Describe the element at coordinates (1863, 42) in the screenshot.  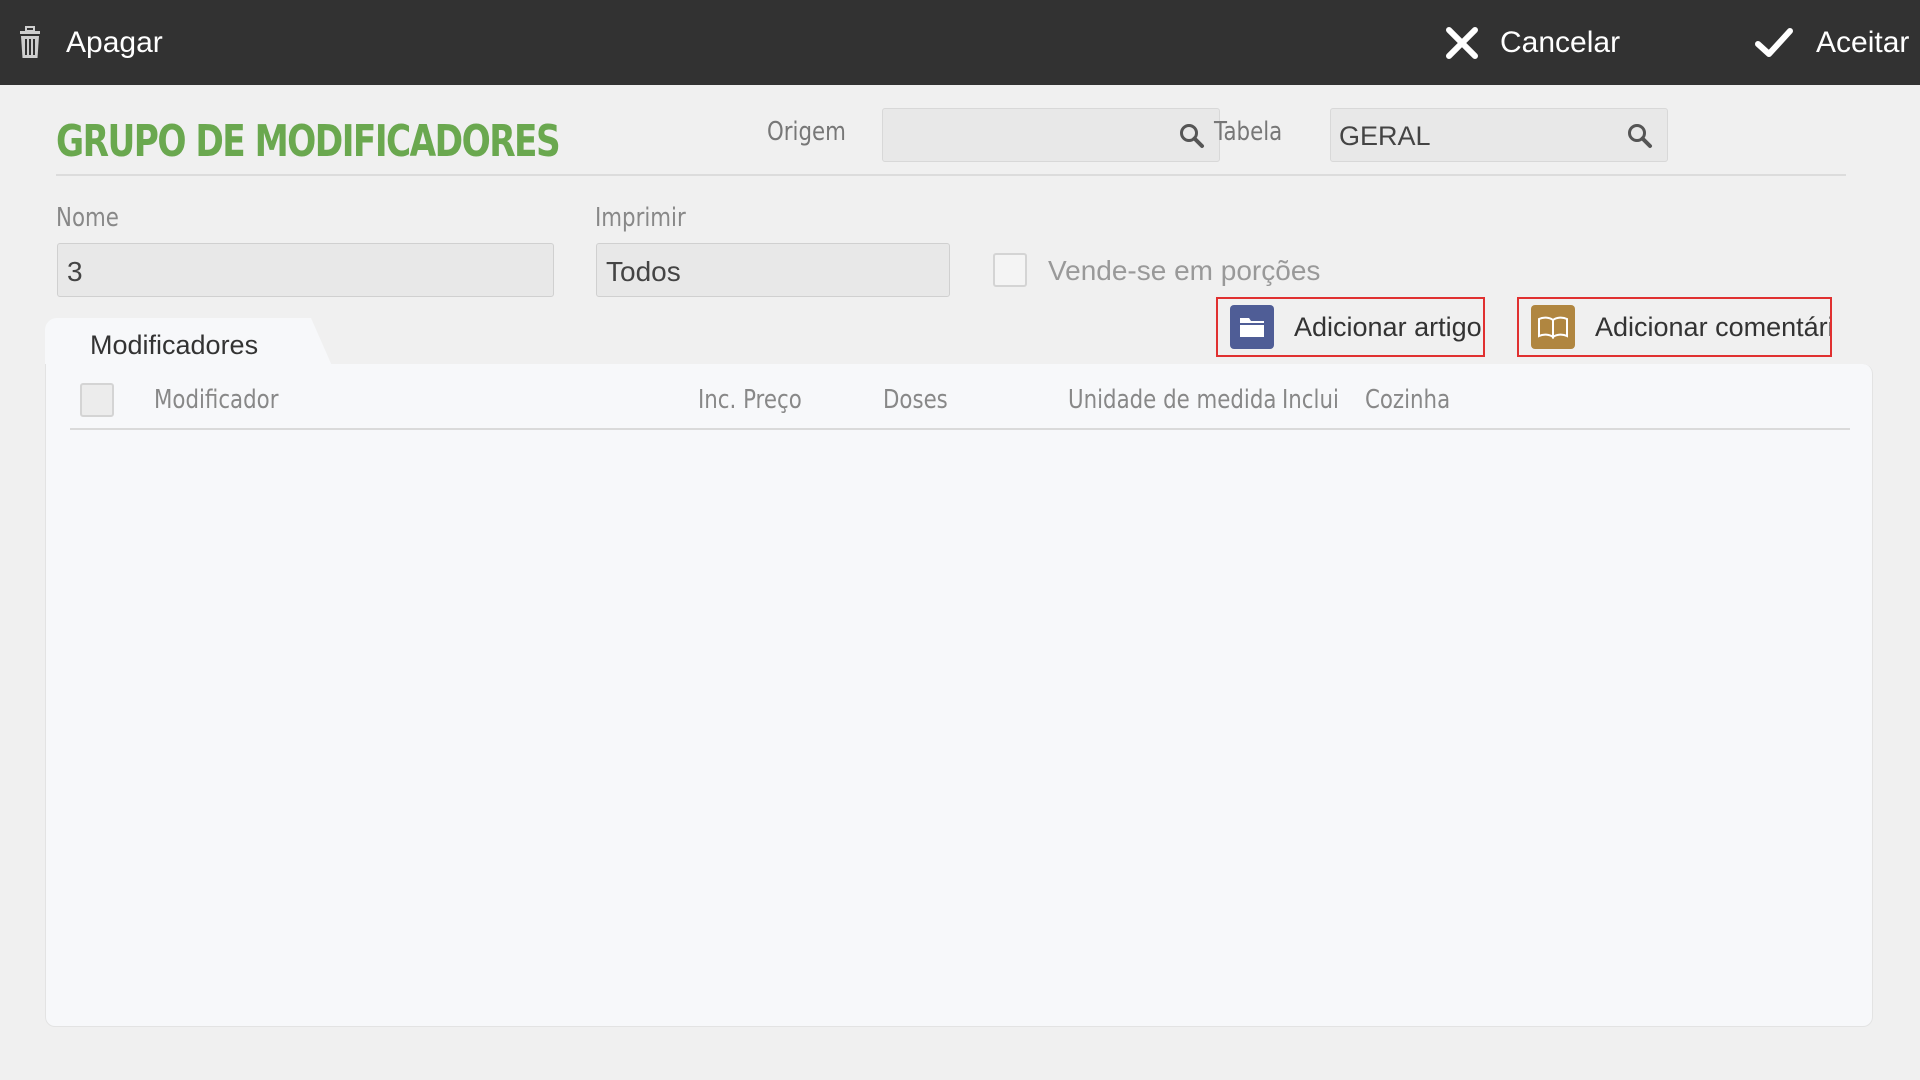
I see `accept-label: Aceitar` at that location.